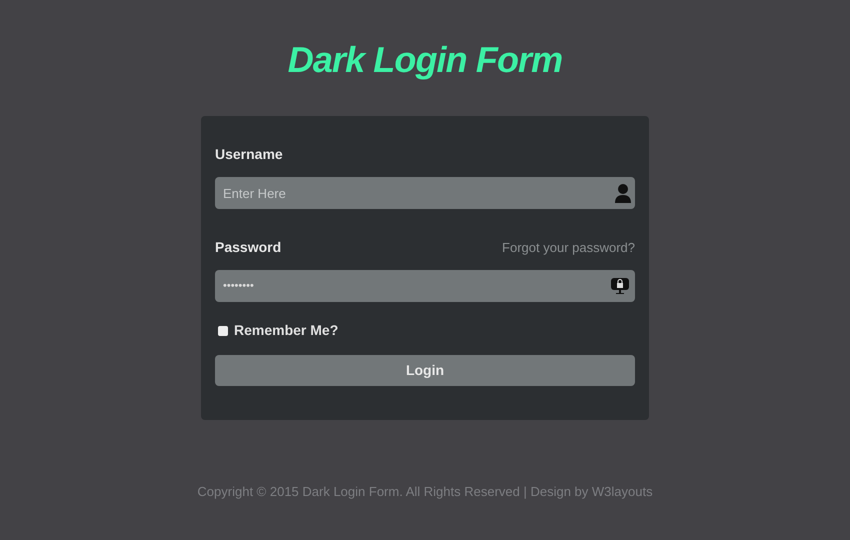 The image size is (850, 540). Describe the element at coordinates (286, 330) in the screenshot. I see `remember-label: Remember Me?` at that location.